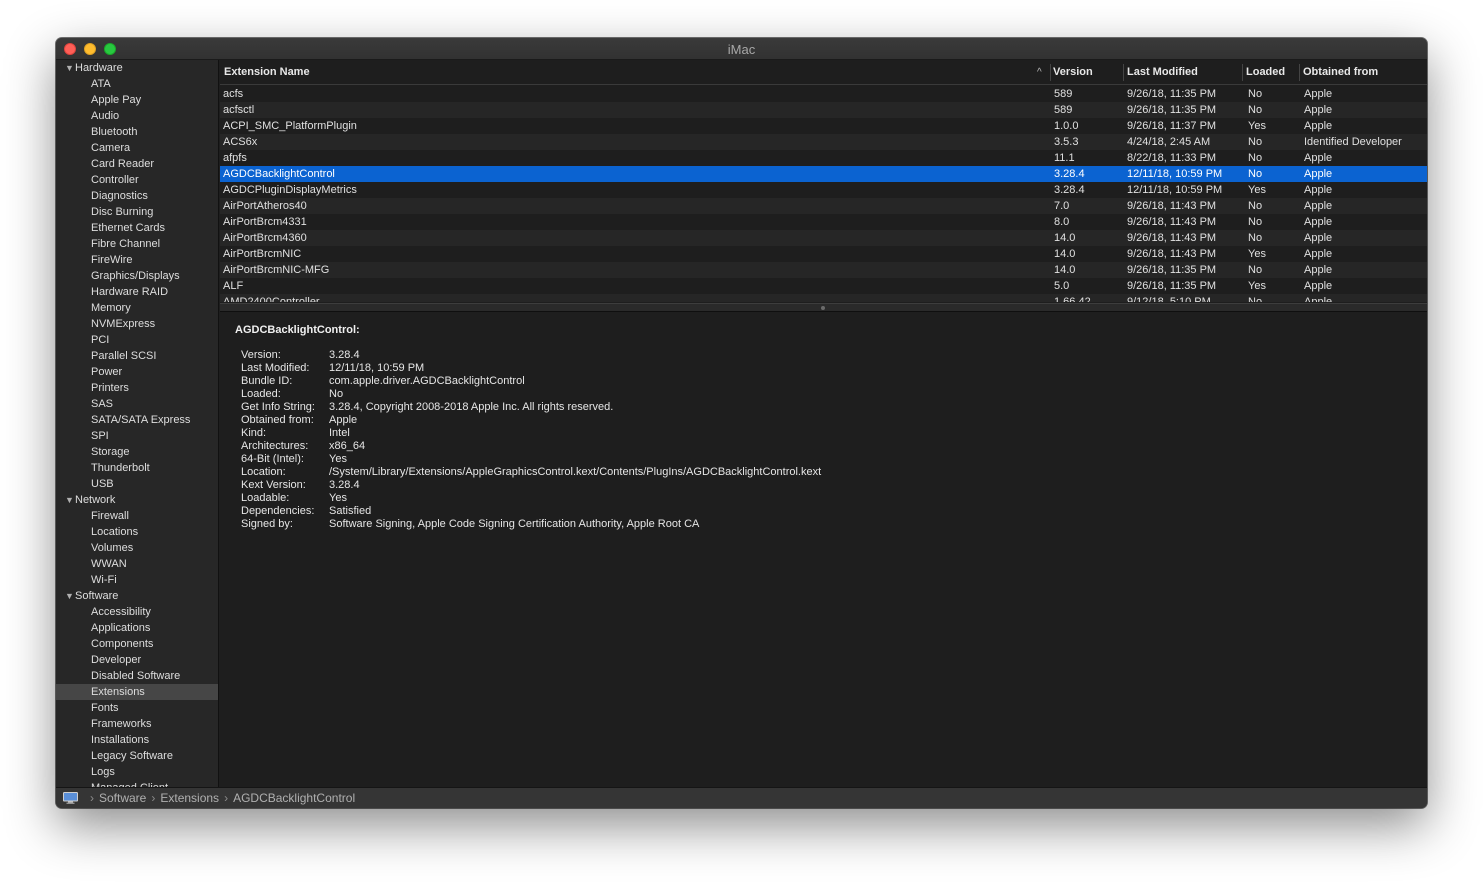 Image resolution: width=1483 pixels, height=882 pixels. What do you see at coordinates (137, 84) in the screenshot?
I see `sidebar-item-ata: ATA` at bounding box center [137, 84].